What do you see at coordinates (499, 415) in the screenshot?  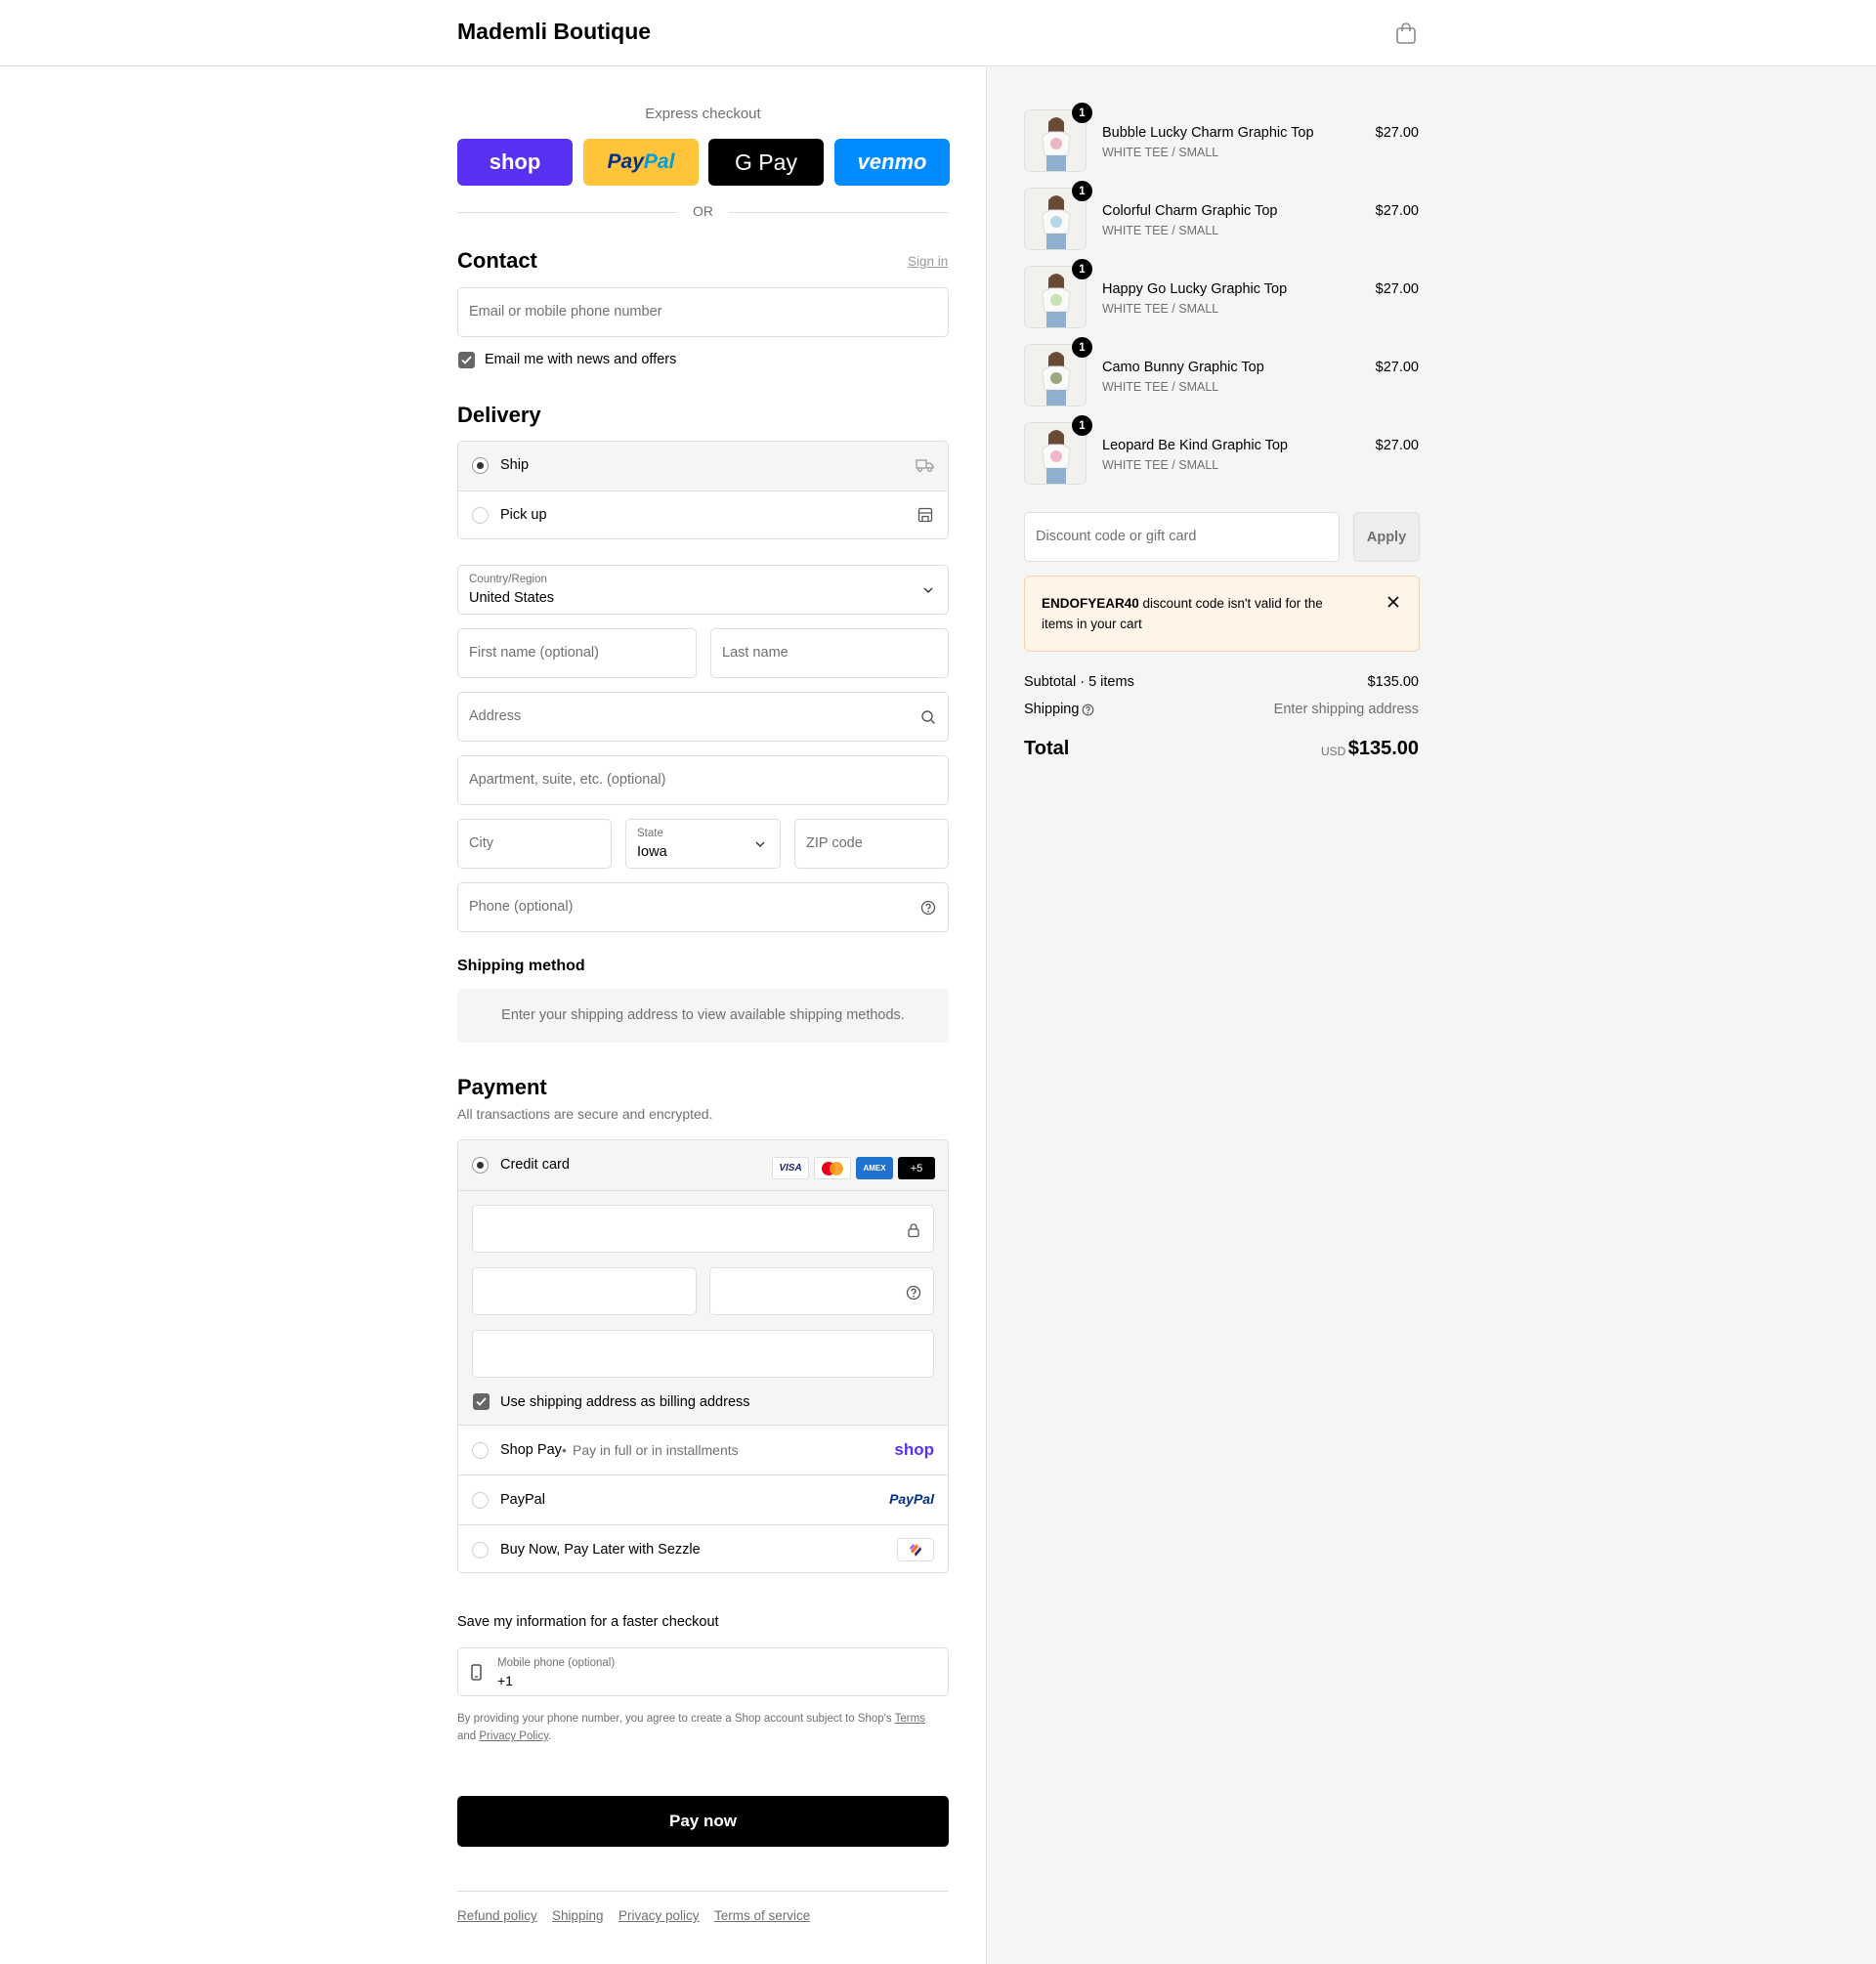 I see `delivery-heading: Delivery` at bounding box center [499, 415].